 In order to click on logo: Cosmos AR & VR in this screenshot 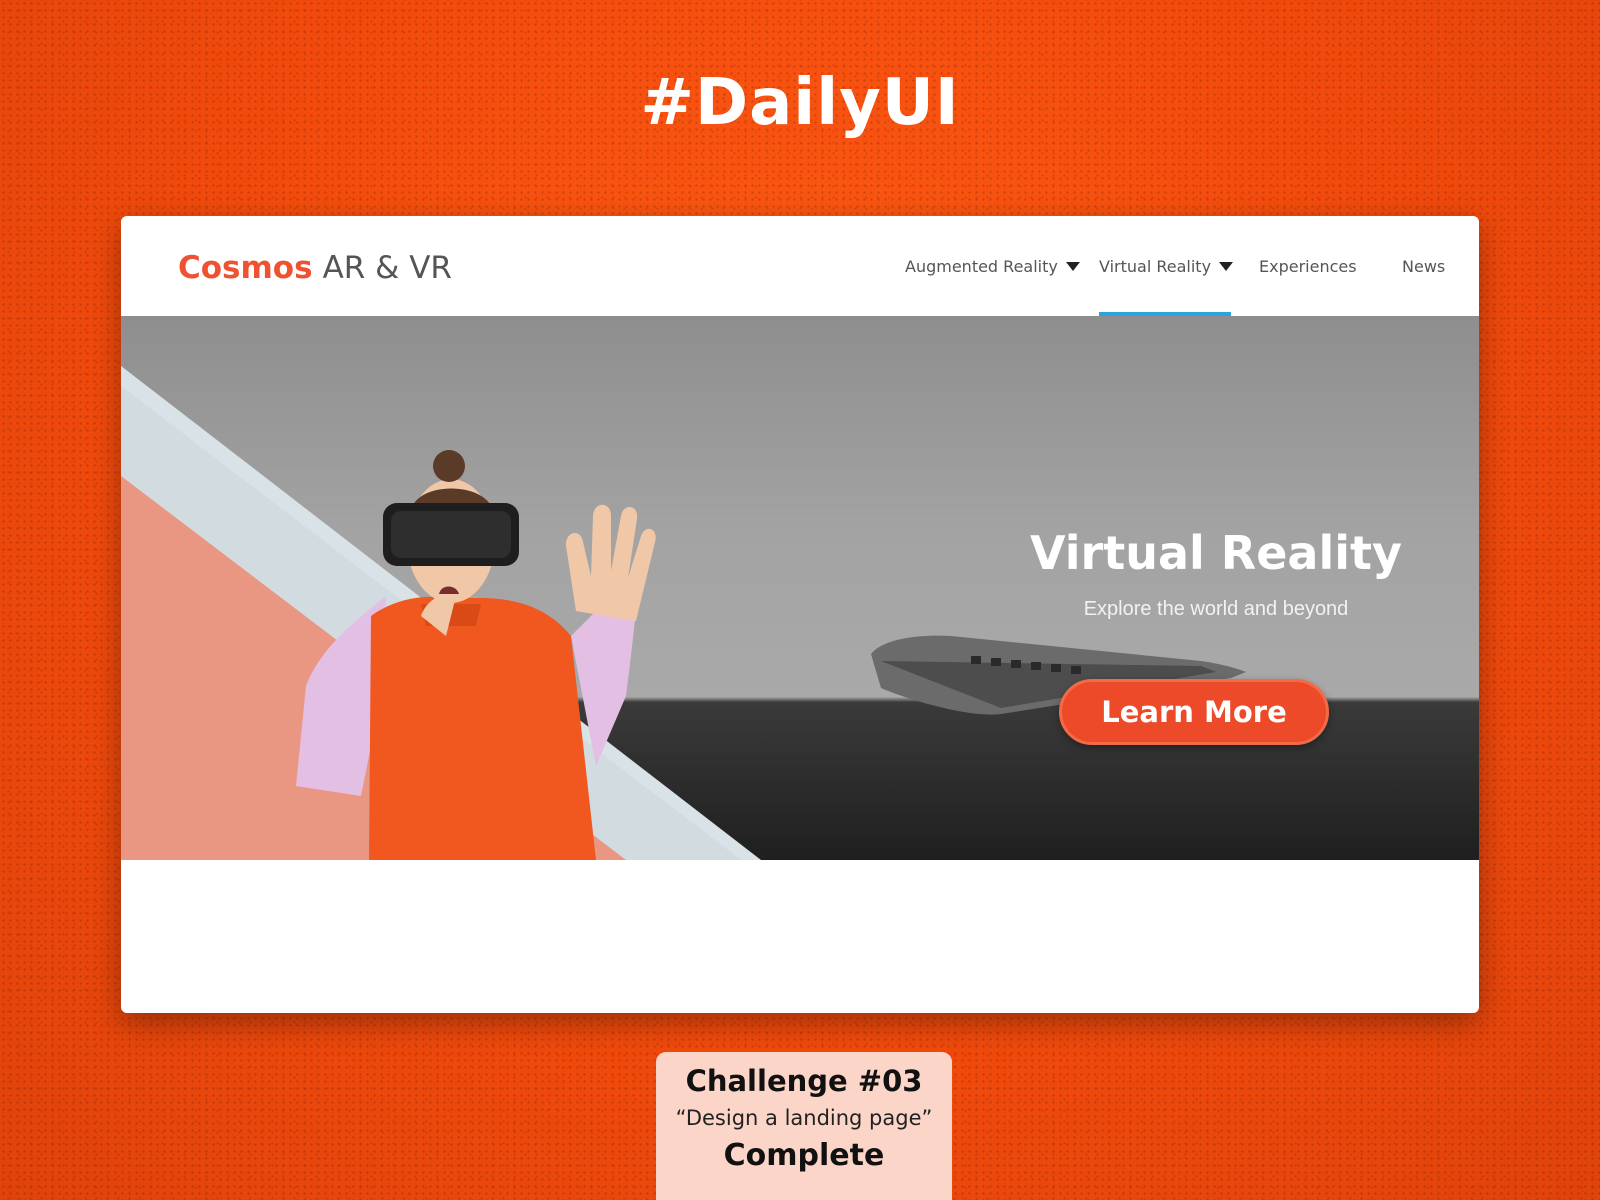, I will do `click(315, 268)`.